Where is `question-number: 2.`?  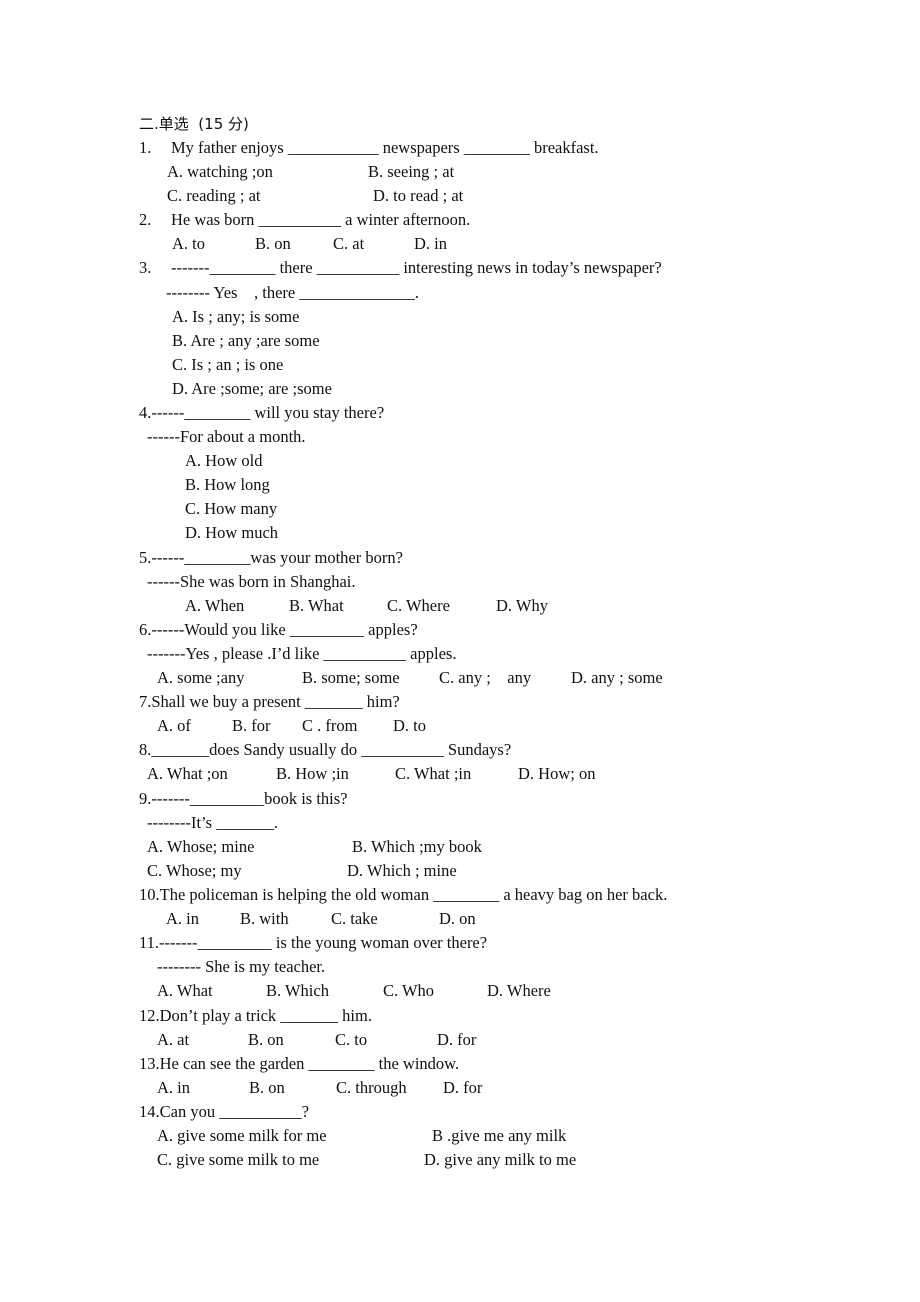 question-number: 2. is located at coordinates (145, 219).